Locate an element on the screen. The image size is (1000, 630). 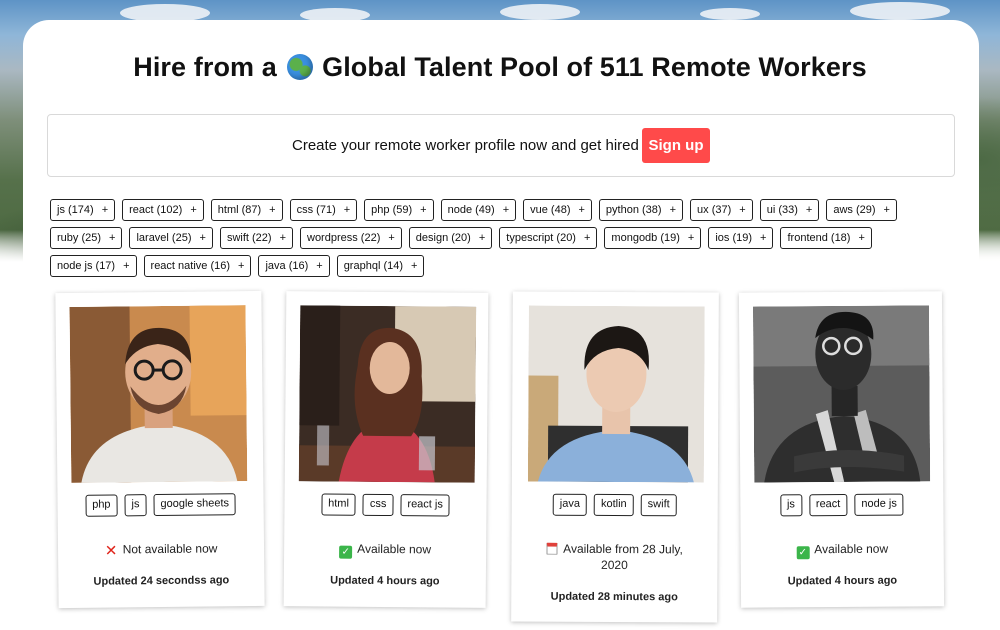
tag-filter: aws (29) + is located at coordinates (861, 210).